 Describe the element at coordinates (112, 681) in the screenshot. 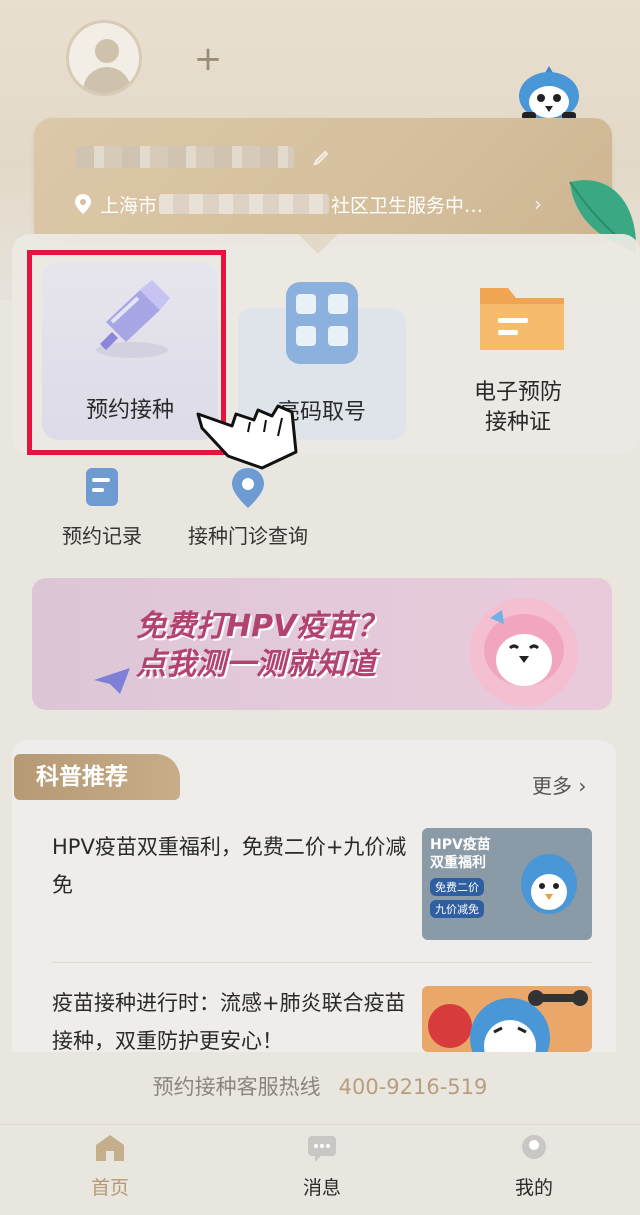

I see `paper-plane-icon` at that location.